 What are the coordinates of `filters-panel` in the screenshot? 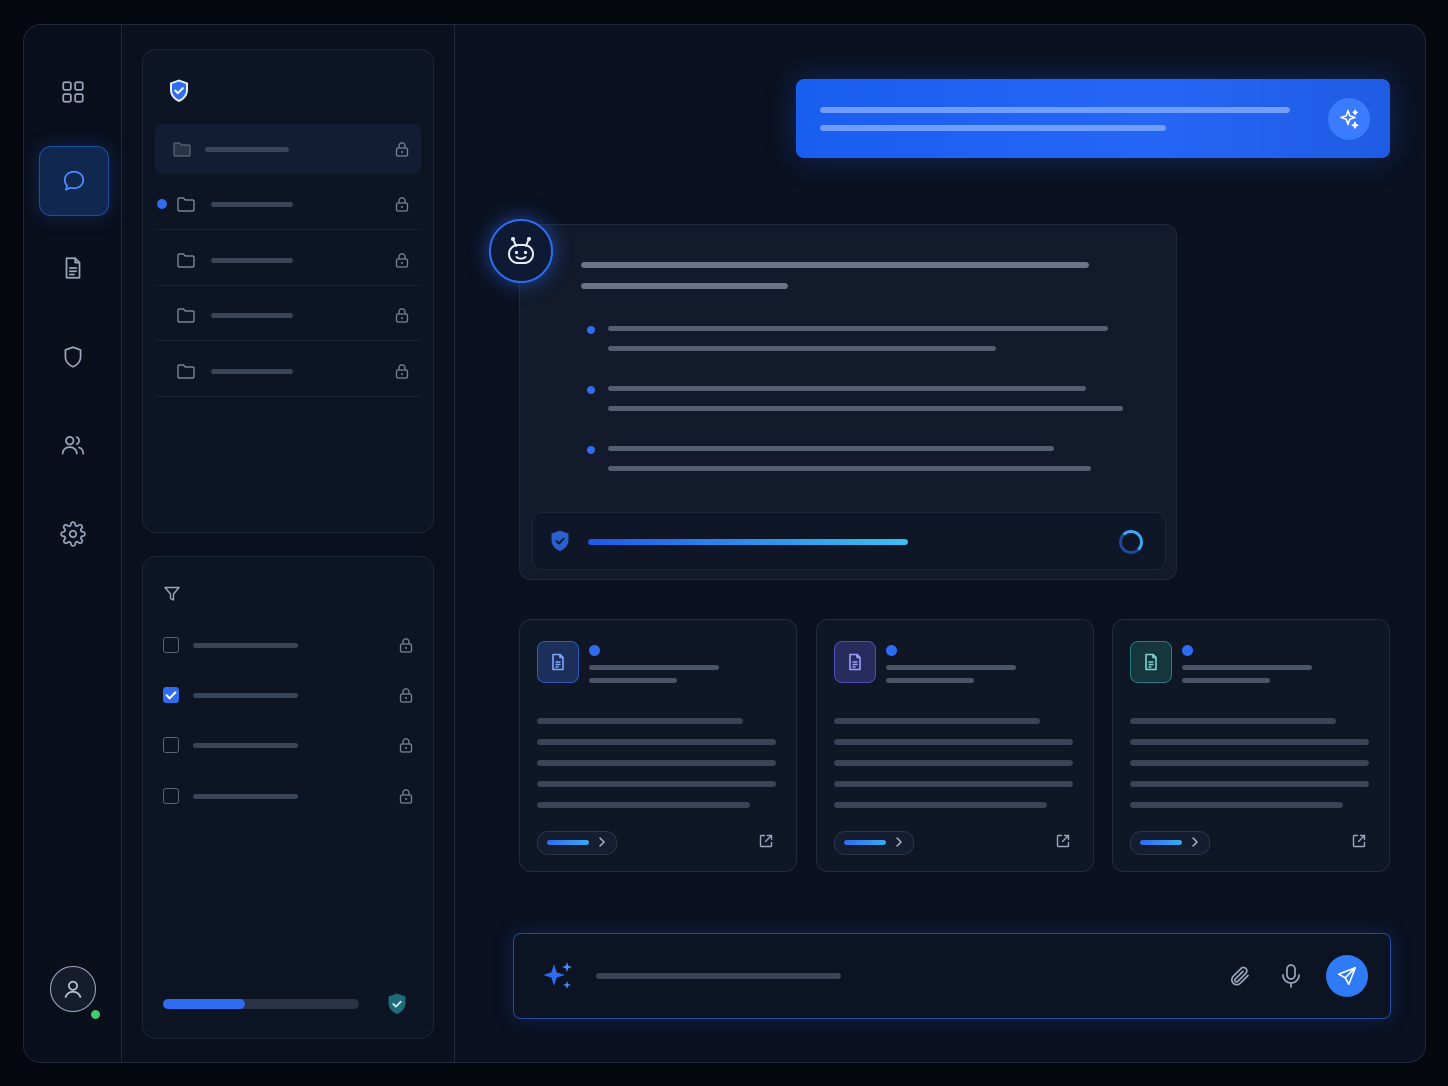 It's located at (288, 797).